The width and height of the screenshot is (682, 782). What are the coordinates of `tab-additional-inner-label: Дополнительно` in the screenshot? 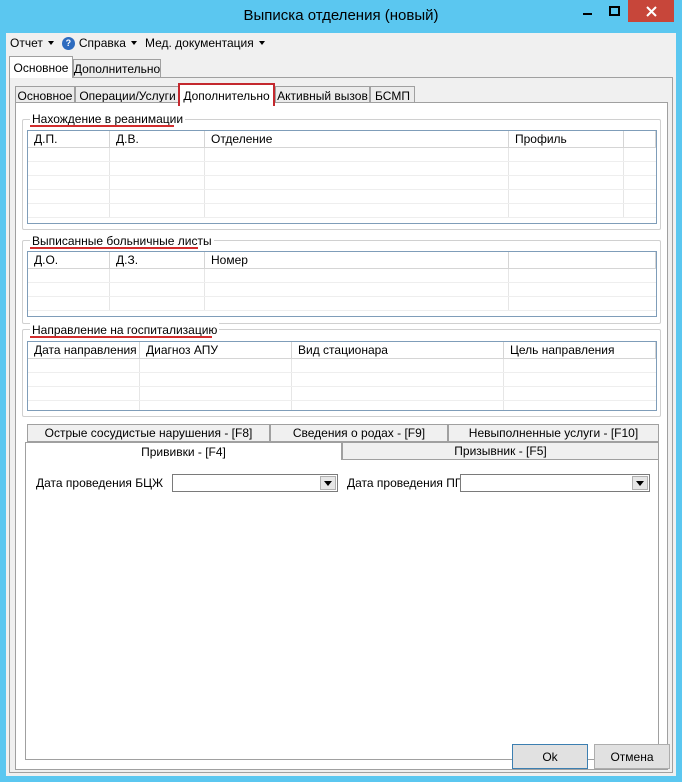 It's located at (226, 95).